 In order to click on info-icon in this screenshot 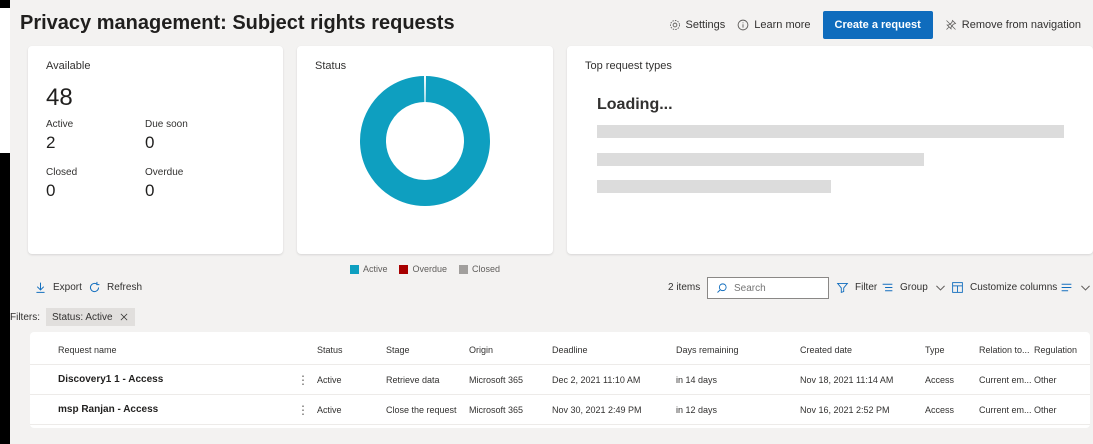, I will do `click(743, 25)`.